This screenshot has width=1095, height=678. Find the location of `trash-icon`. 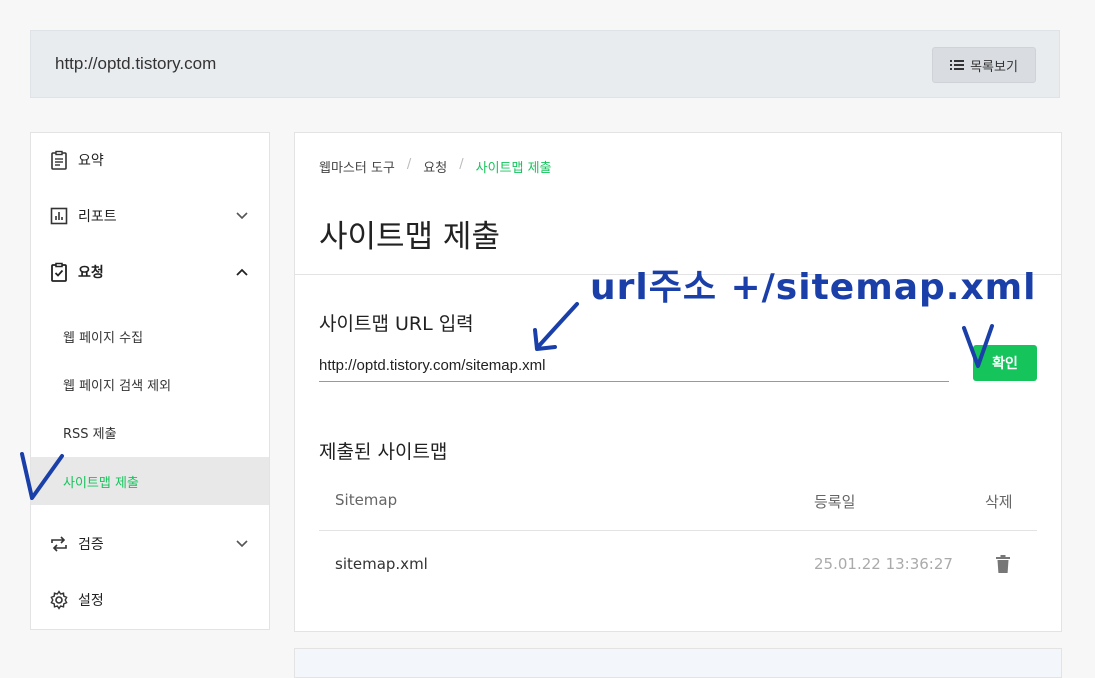

trash-icon is located at coordinates (1003, 564).